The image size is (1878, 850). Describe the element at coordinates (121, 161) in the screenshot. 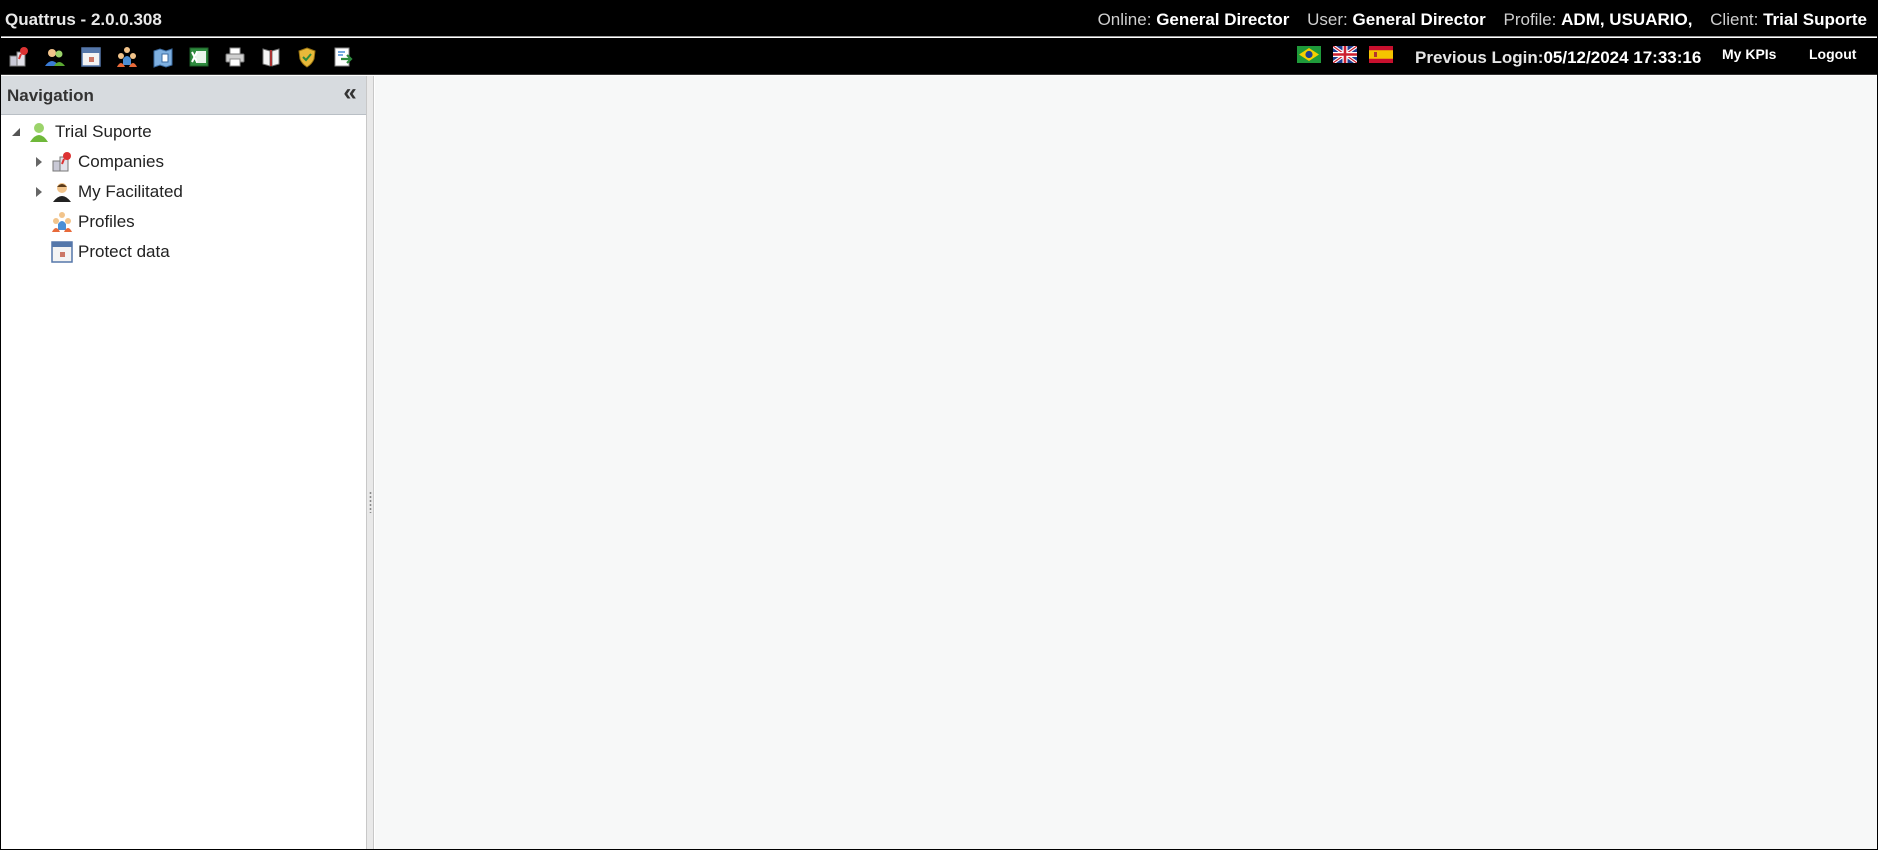

I see `tree-label: Companies` at that location.